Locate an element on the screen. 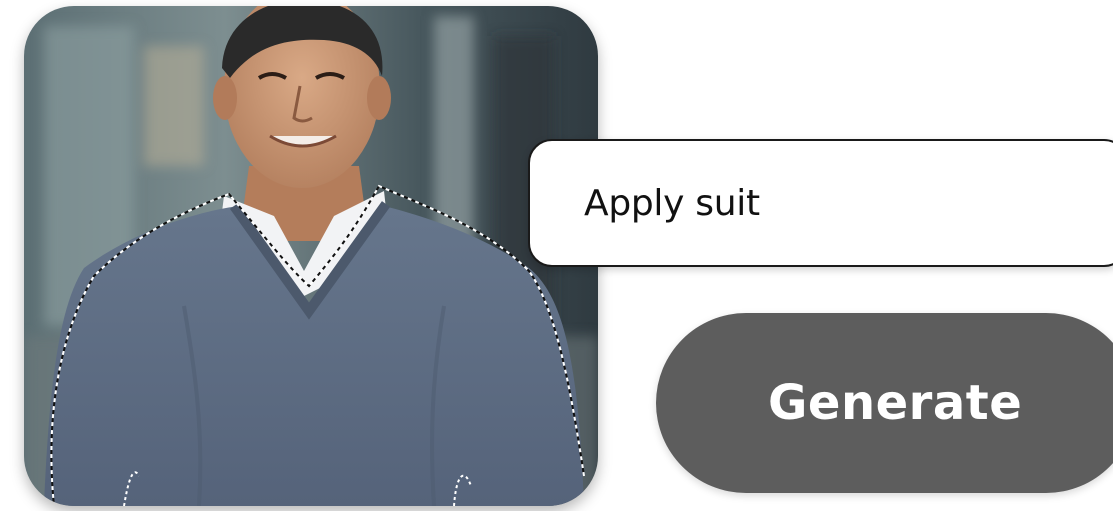 The height and width of the screenshot is (511, 1113). generate-button: Generate is located at coordinates (884, 403).